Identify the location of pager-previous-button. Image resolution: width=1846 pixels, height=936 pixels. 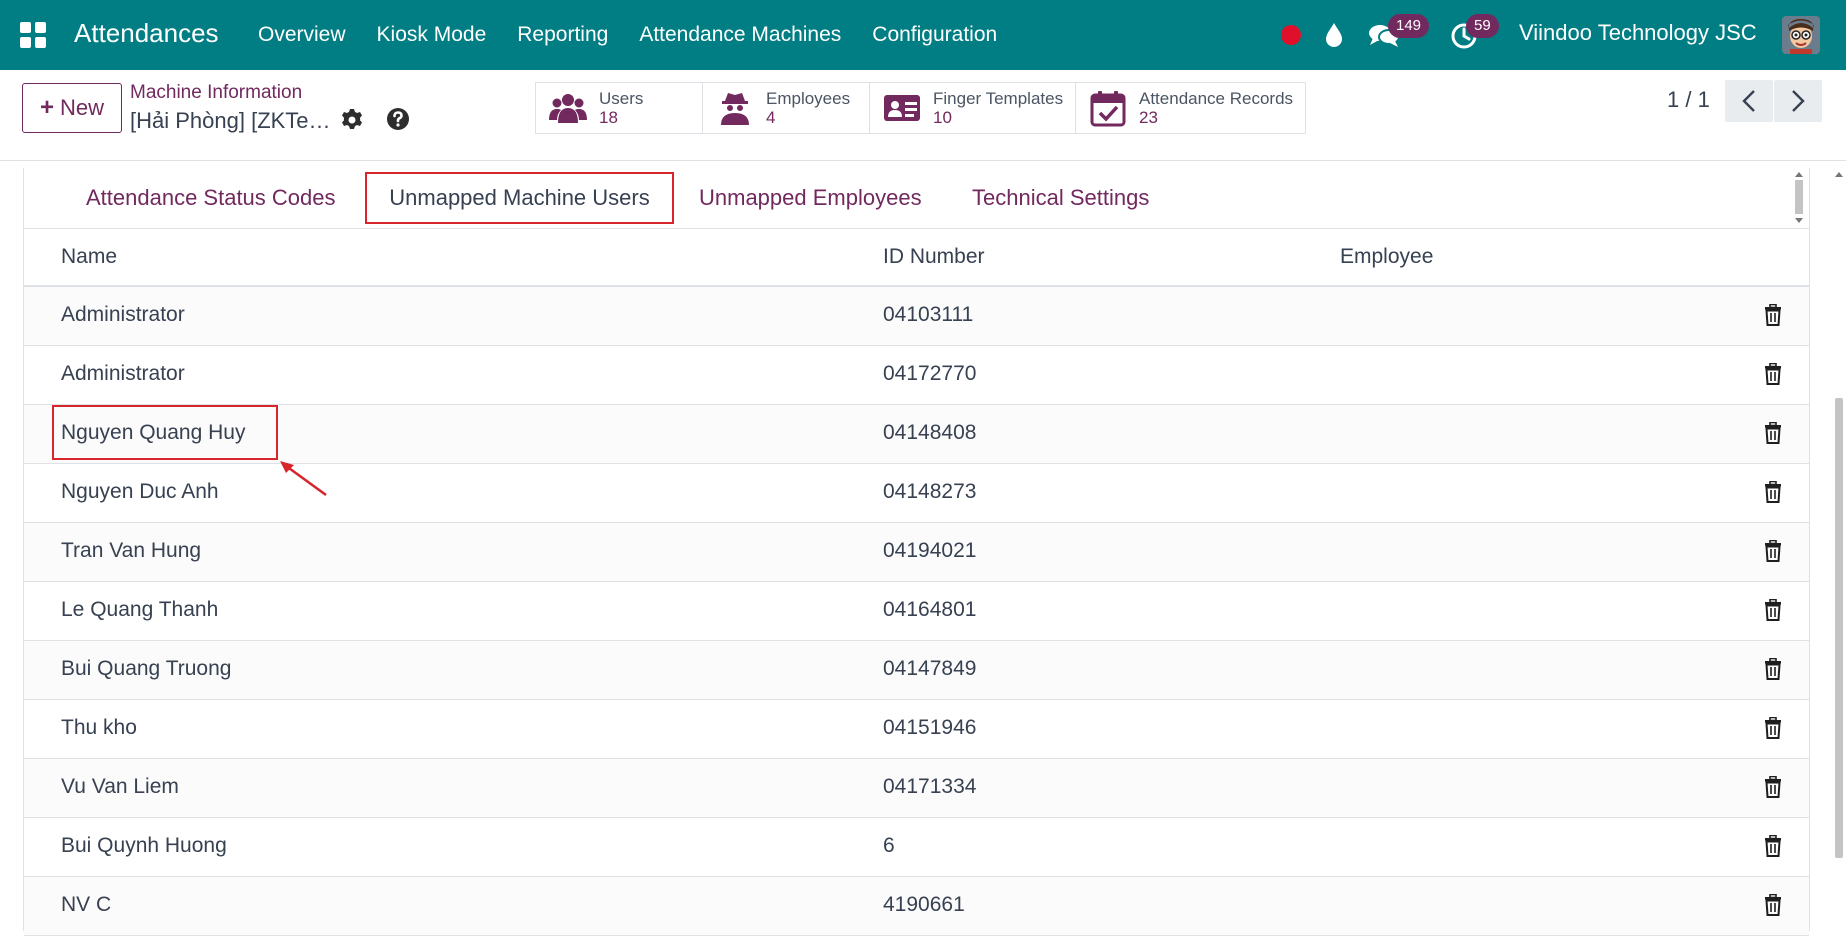
(1749, 101).